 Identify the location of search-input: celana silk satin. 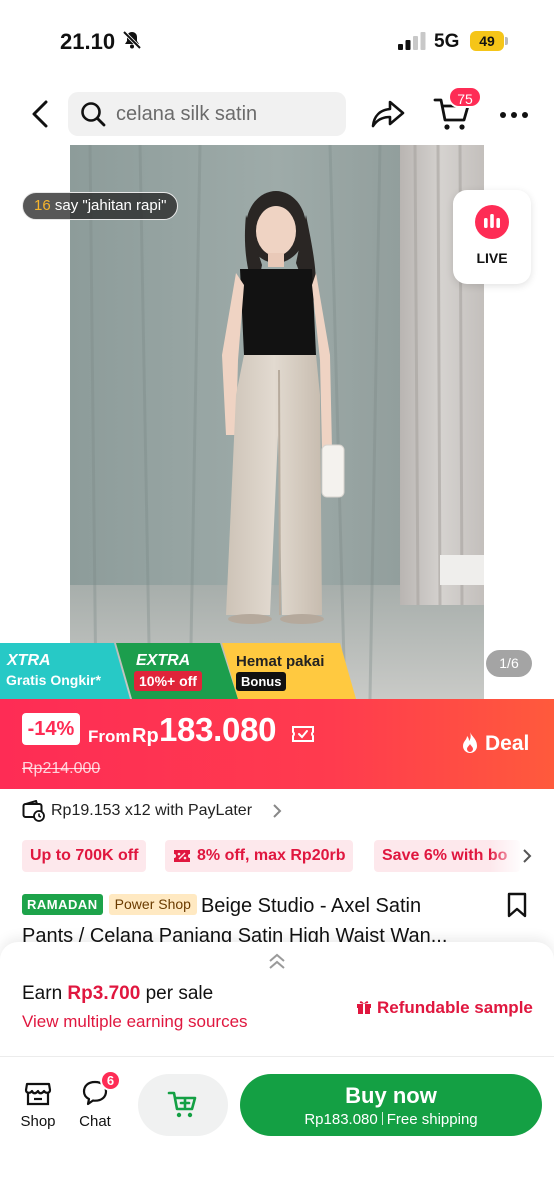
(207, 114).